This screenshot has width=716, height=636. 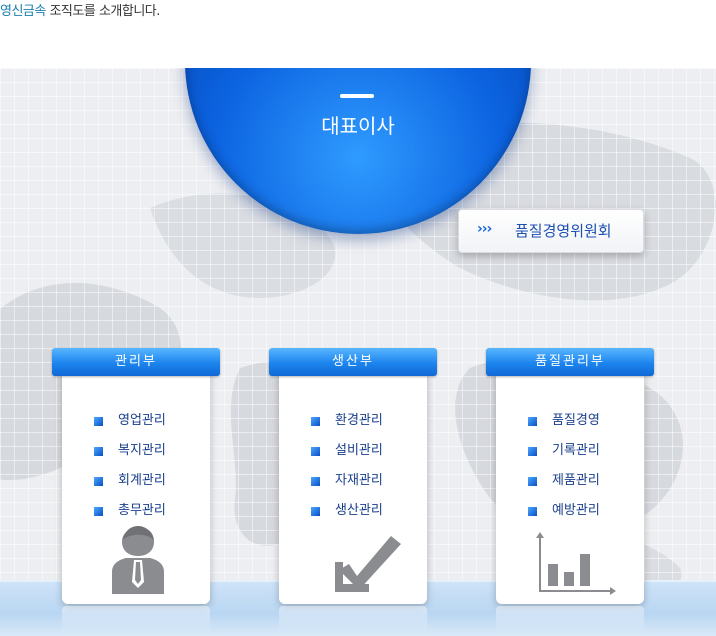 What do you see at coordinates (570, 421) in the screenshot?
I see `list-item: 품질경영` at bounding box center [570, 421].